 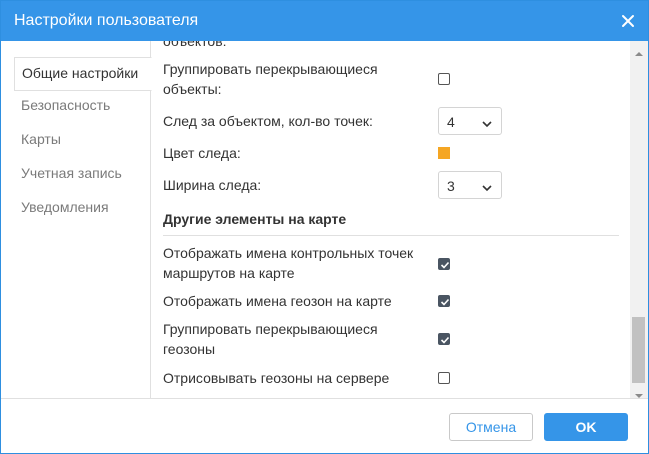 What do you see at coordinates (451, 122) in the screenshot?
I see `trail-points-value: 4` at bounding box center [451, 122].